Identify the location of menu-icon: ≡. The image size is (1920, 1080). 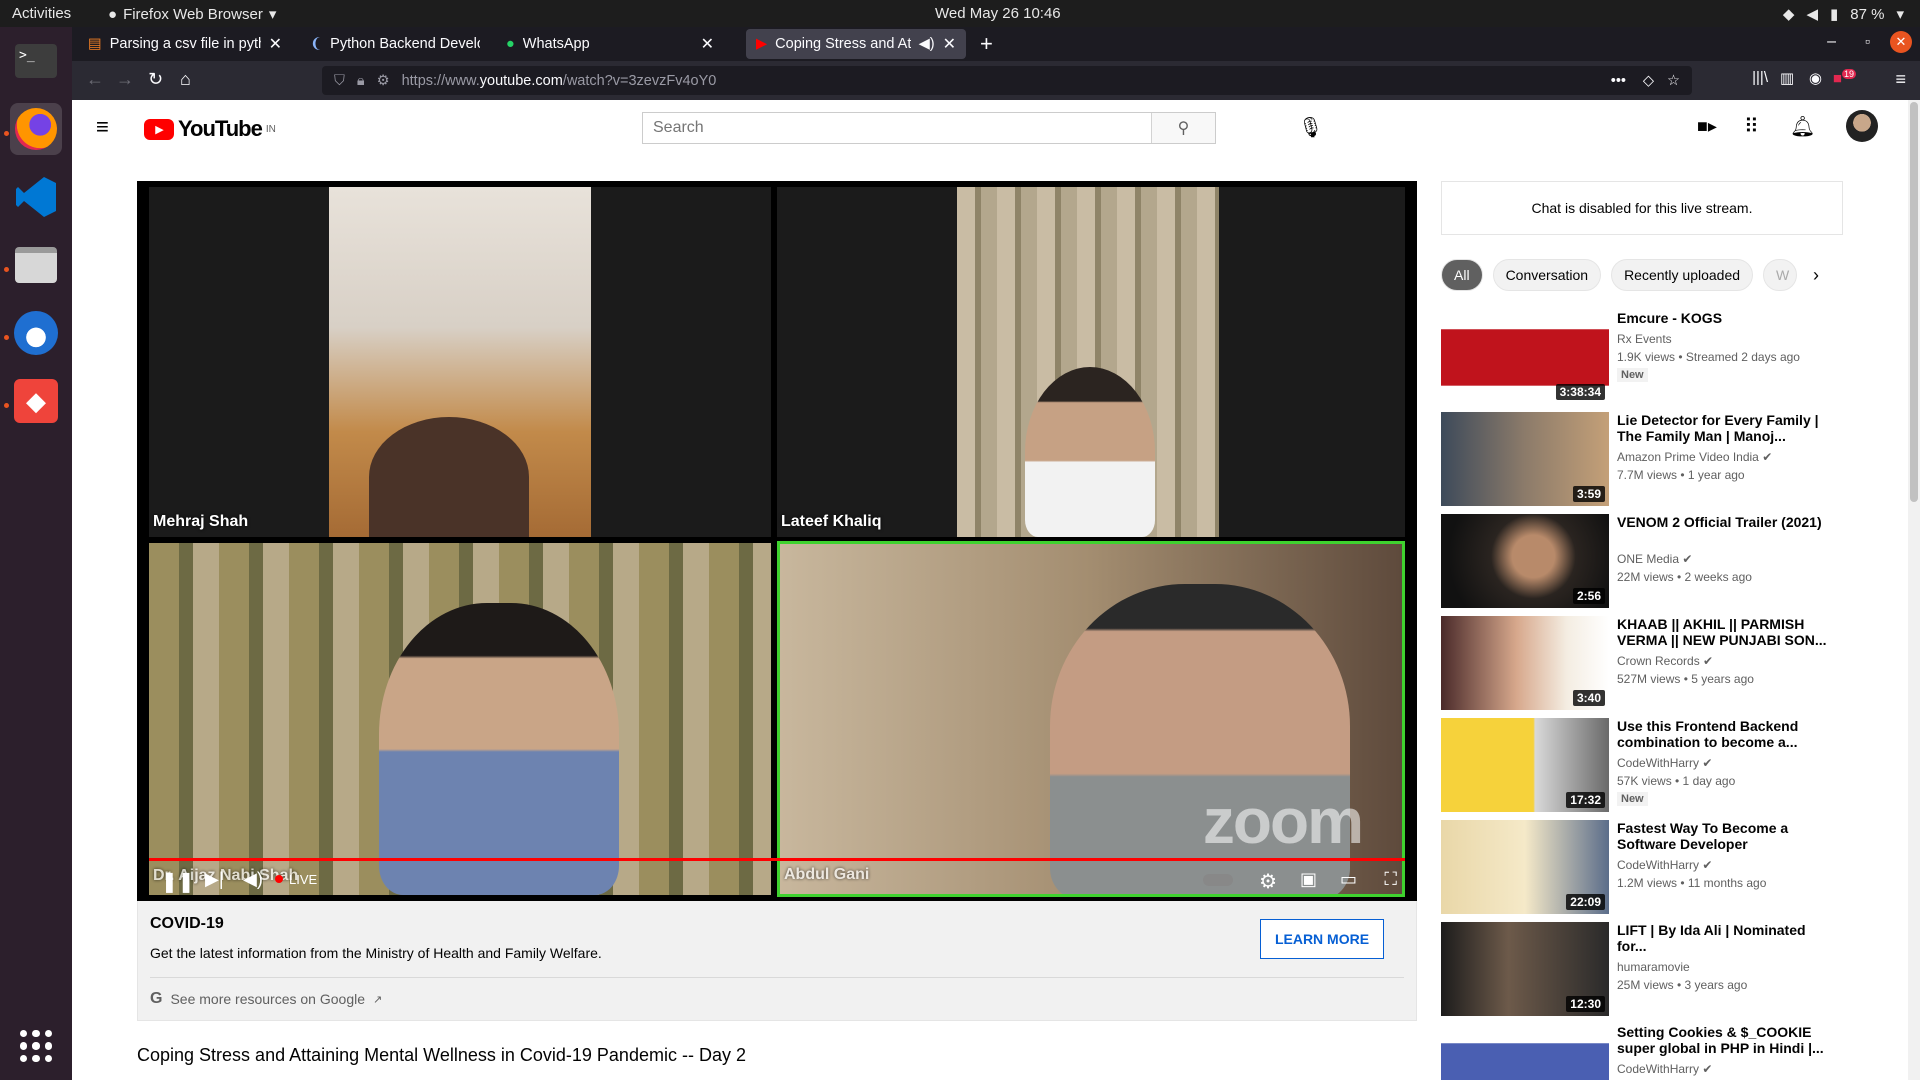
(1900, 79).